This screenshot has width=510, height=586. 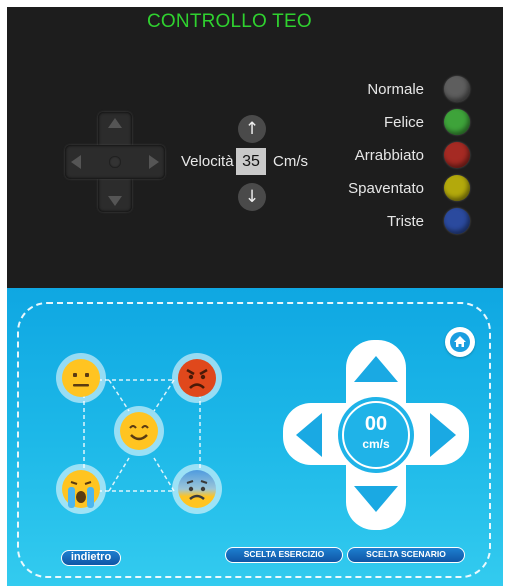 I want to click on emotion-button-normale, so click(x=457, y=89).